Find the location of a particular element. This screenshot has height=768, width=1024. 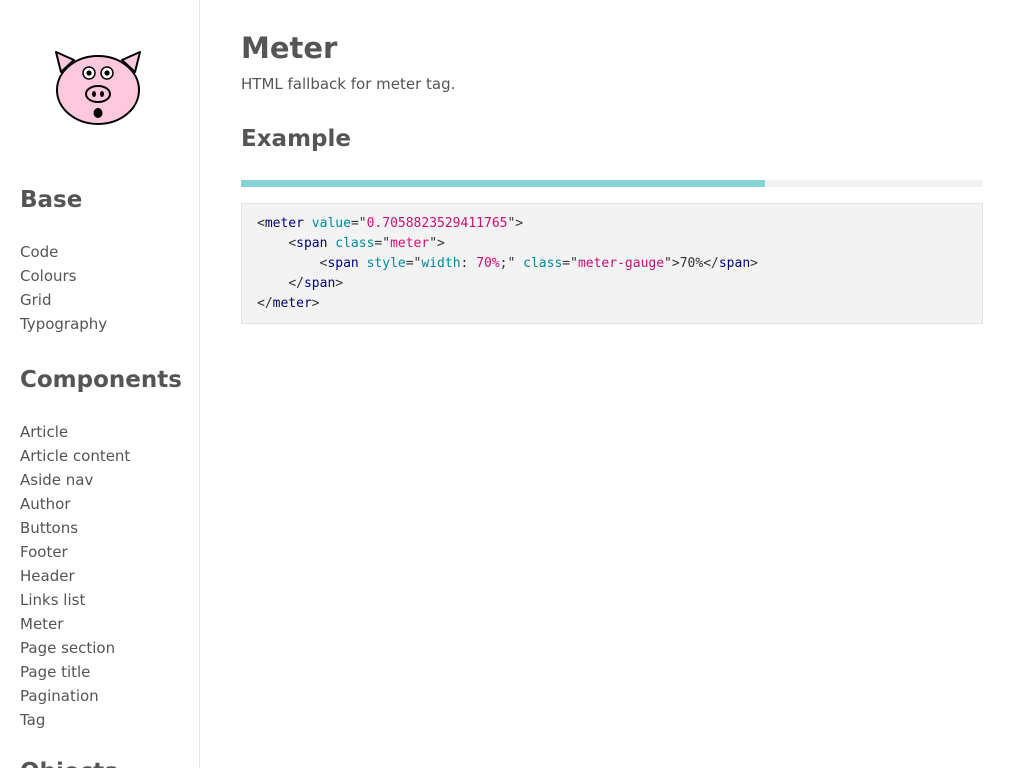

nav-item-grid: Grid is located at coordinates (63, 300).